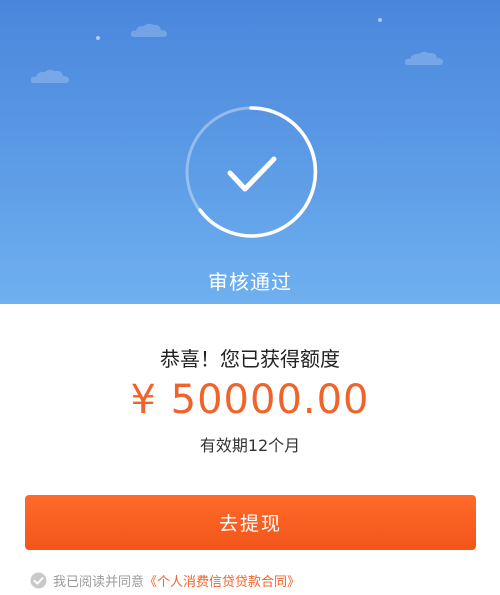 This screenshot has height=595, width=500. What do you see at coordinates (251, 172) in the screenshot?
I see `check-circle-icon` at bounding box center [251, 172].